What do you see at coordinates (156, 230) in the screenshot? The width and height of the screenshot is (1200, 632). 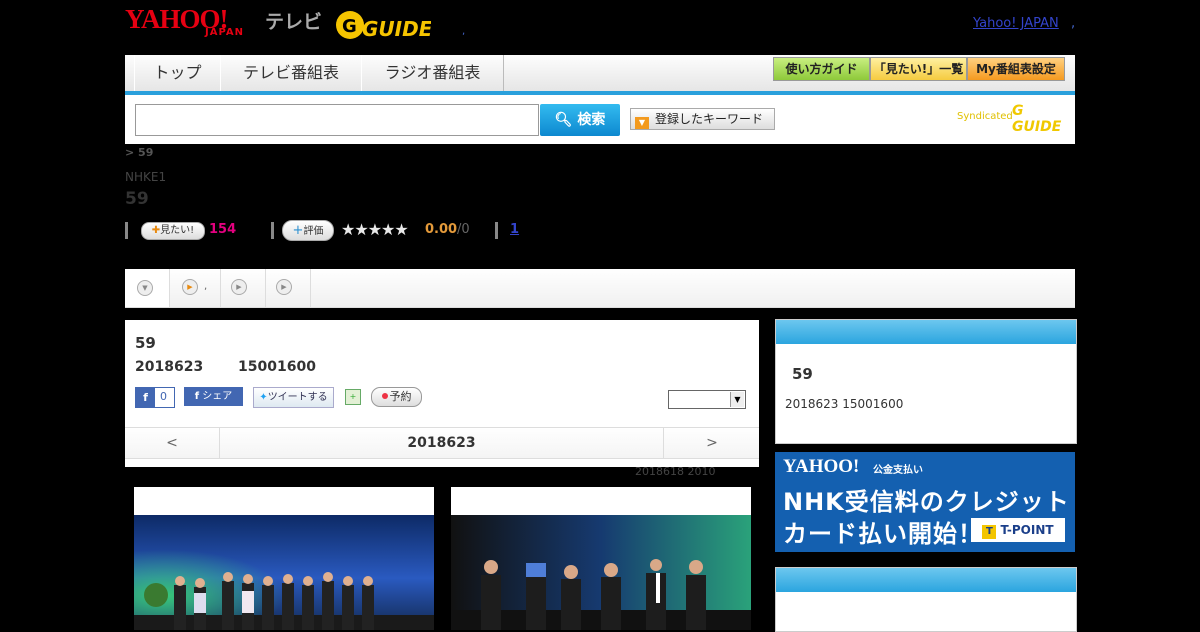 I see `plus-icon: ✚` at bounding box center [156, 230].